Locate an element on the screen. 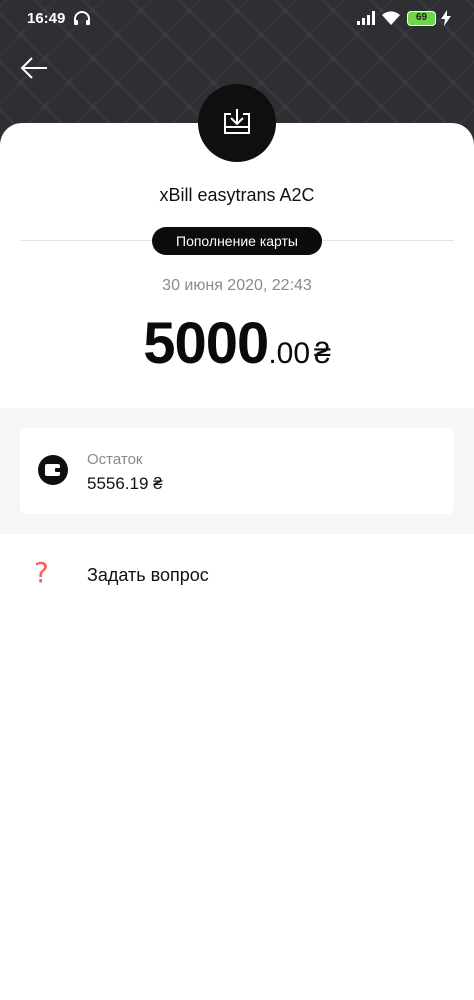 Image resolution: width=474 pixels, height=1000 pixels. ask-question-button: ? Задать вопрос is located at coordinates (237, 575).